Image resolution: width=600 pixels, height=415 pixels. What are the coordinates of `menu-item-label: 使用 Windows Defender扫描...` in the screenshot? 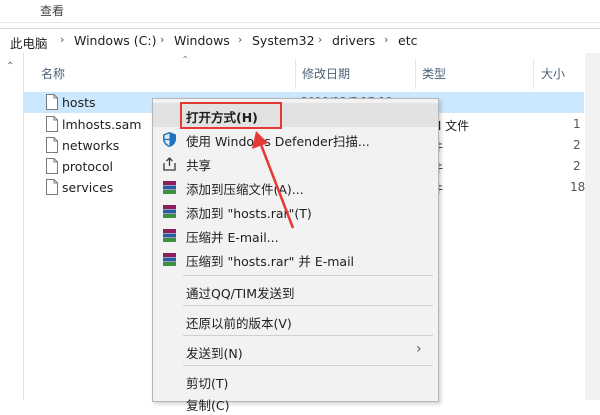 It's located at (278, 141).